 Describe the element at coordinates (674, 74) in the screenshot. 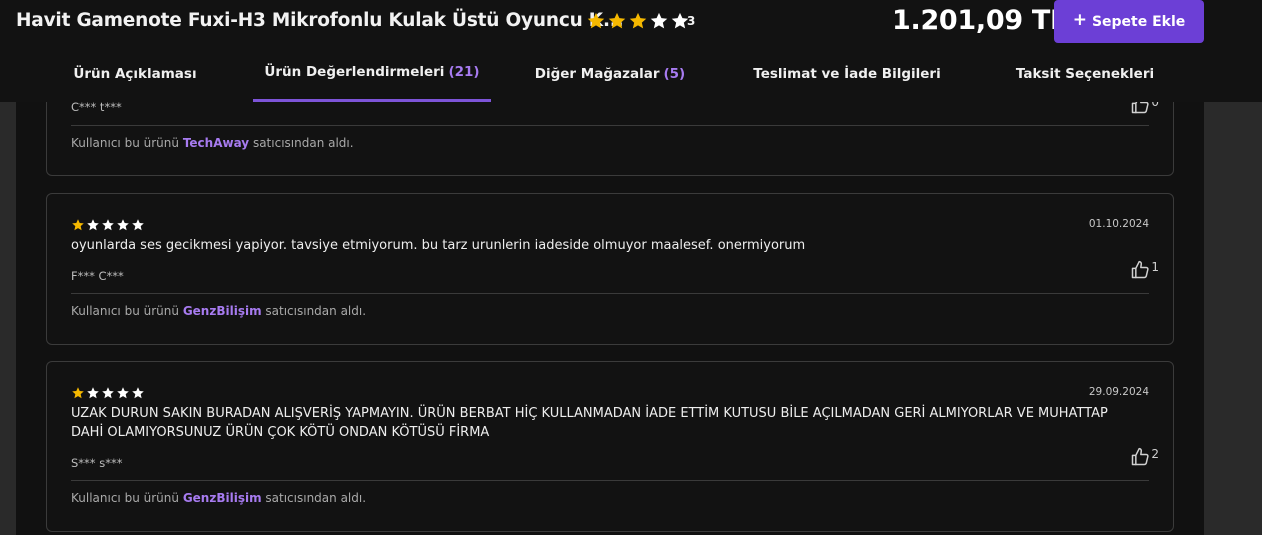

I see `tab-count: (5)` at that location.